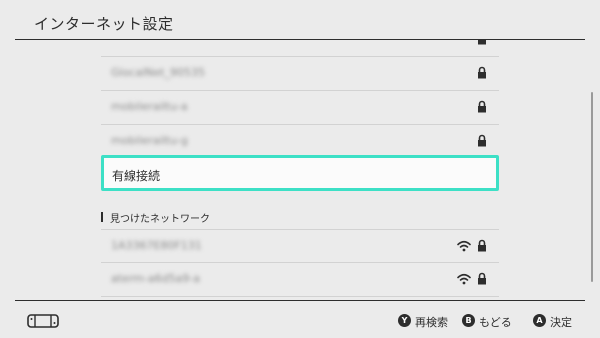 Image resolution: width=600 pixels, height=338 pixels. What do you see at coordinates (561, 322) in the screenshot?
I see `confirm-label: 決定` at bounding box center [561, 322].